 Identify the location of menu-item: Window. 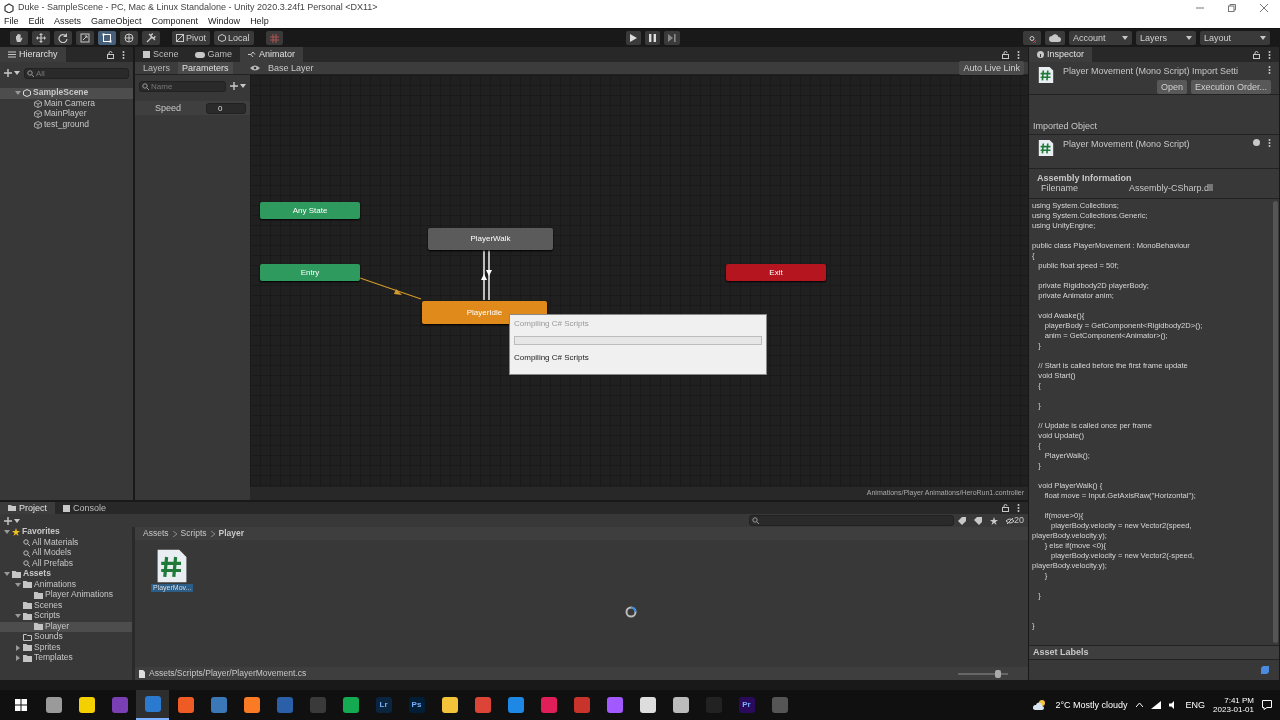
(224, 21).